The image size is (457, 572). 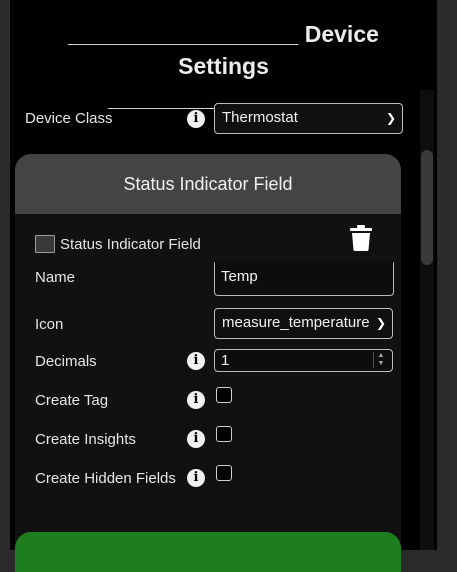 What do you see at coordinates (304, 279) in the screenshot?
I see `name-input: Temp` at bounding box center [304, 279].